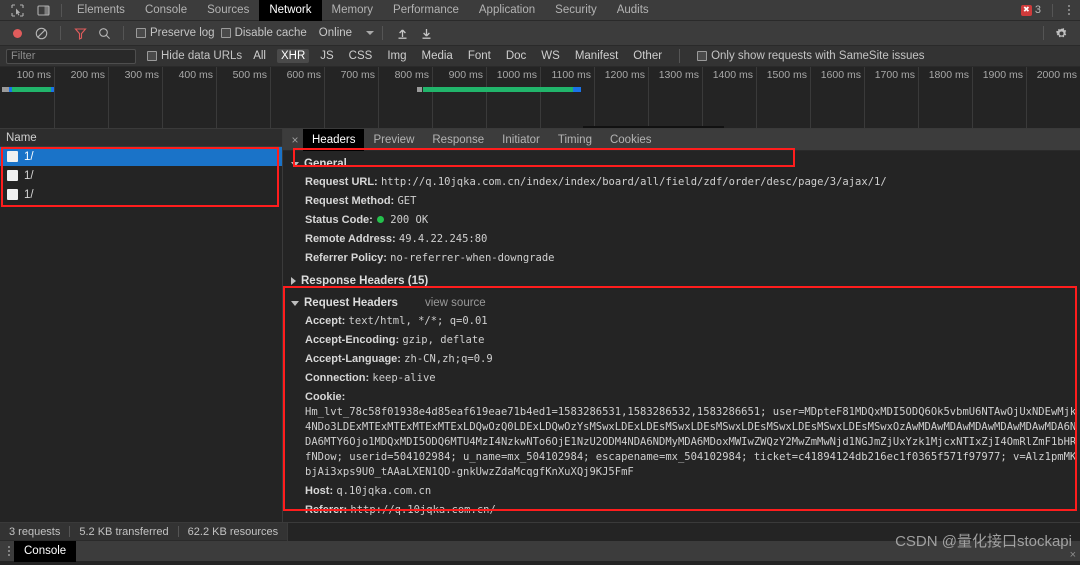 The width and height of the screenshot is (1080, 565). Describe the element at coordinates (647, 56) in the screenshot. I see `filter-type-other: Other` at that location.